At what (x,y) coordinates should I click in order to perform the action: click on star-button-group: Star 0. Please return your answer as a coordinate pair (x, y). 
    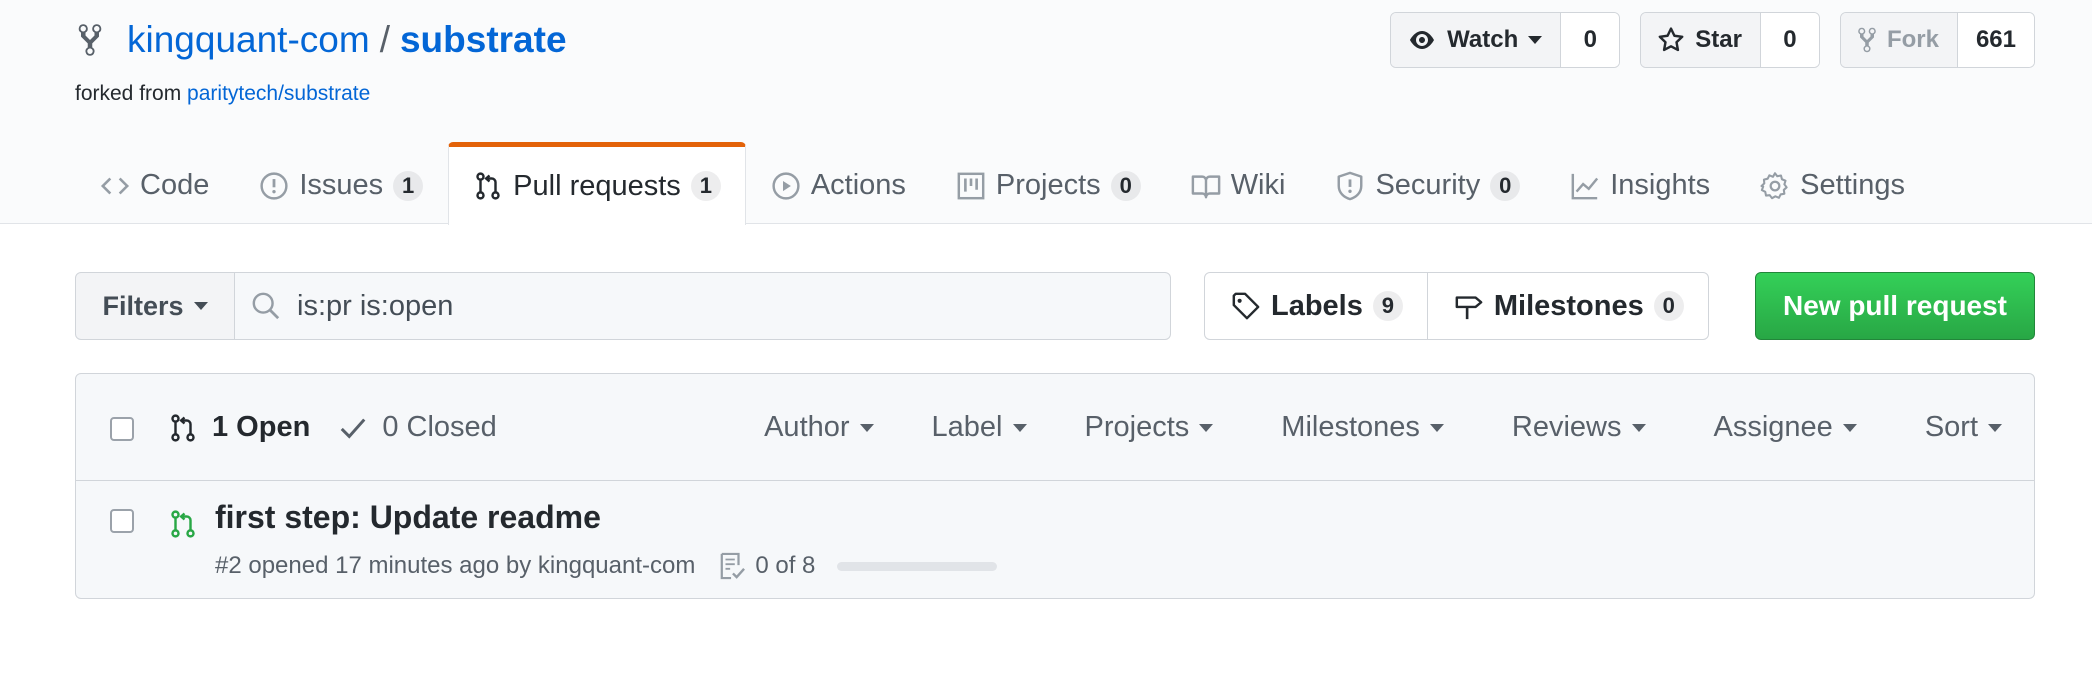
    Looking at the image, I should click on (1730, 40).